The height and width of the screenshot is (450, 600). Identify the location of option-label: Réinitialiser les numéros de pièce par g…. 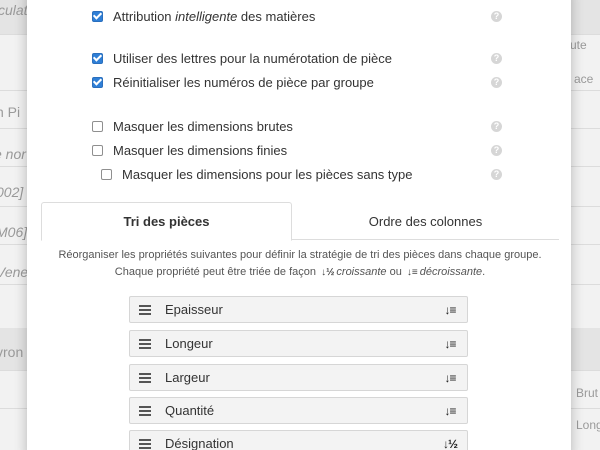
(243, 82).